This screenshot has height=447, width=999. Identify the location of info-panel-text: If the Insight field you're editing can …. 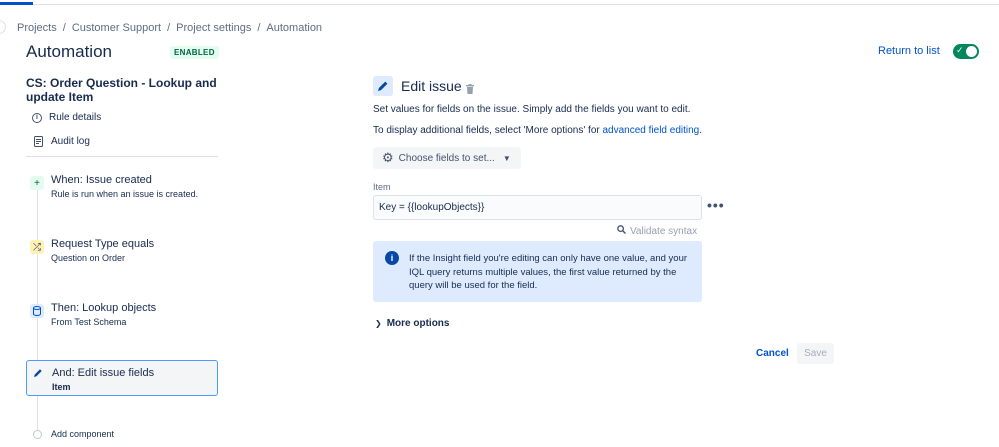
(548, 272).